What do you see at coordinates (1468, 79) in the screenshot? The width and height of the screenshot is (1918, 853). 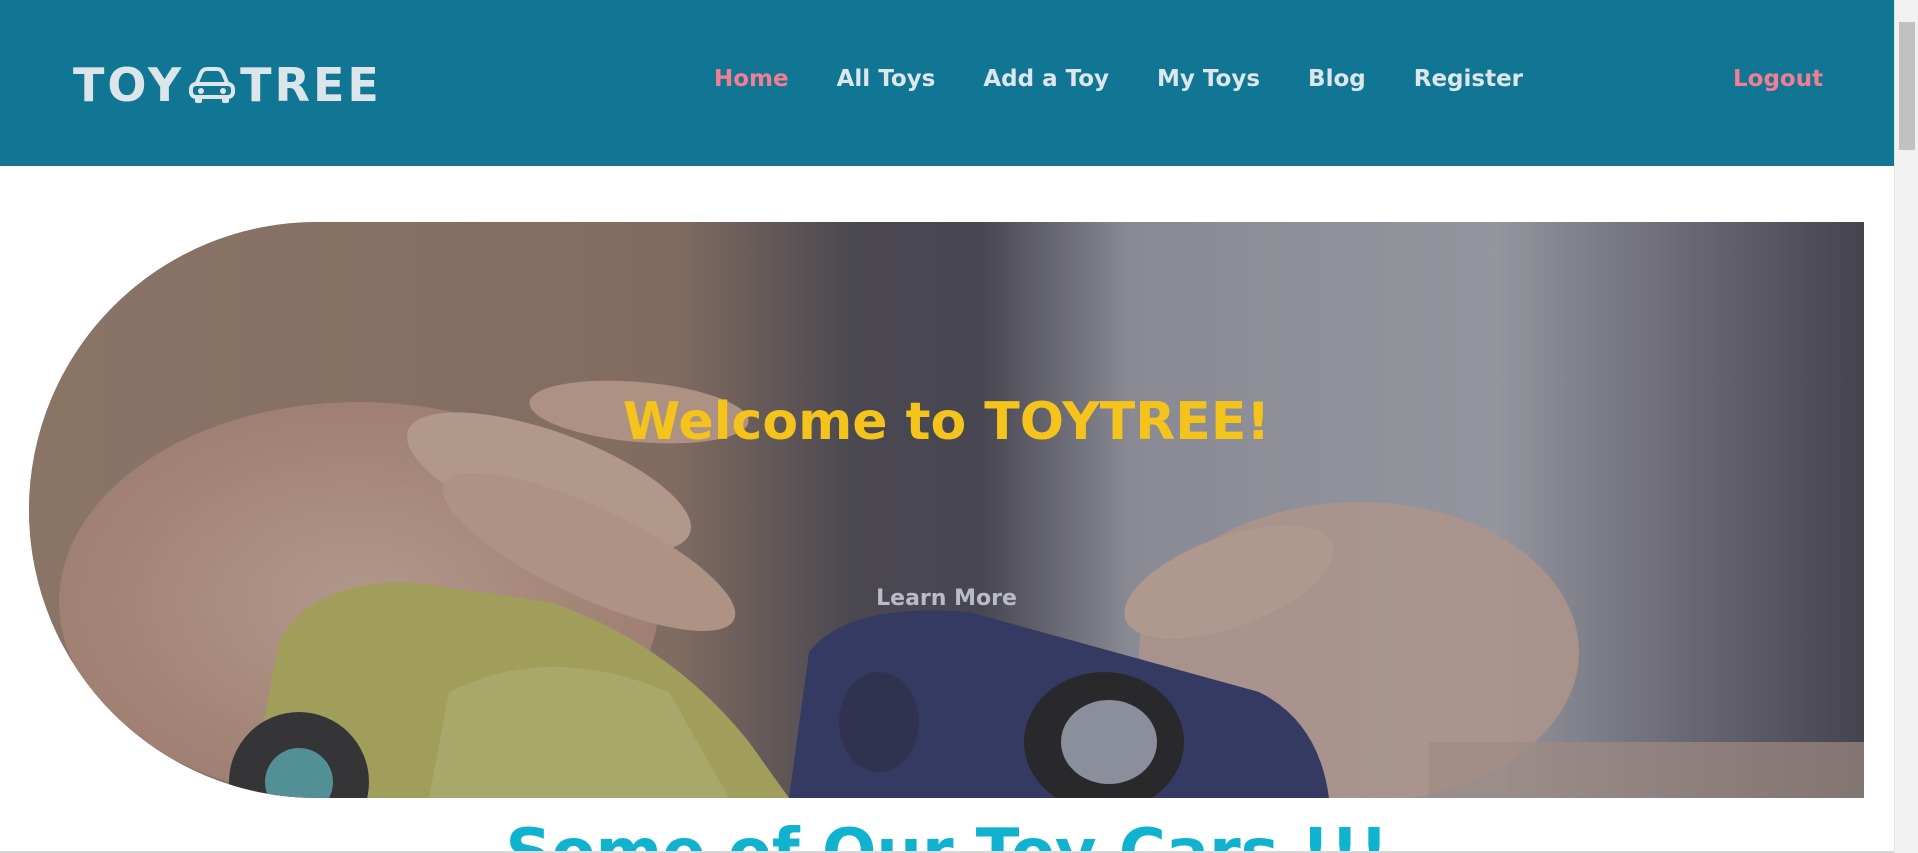 I see `nav-link-register: Register` at bounding box center [1468, 79].